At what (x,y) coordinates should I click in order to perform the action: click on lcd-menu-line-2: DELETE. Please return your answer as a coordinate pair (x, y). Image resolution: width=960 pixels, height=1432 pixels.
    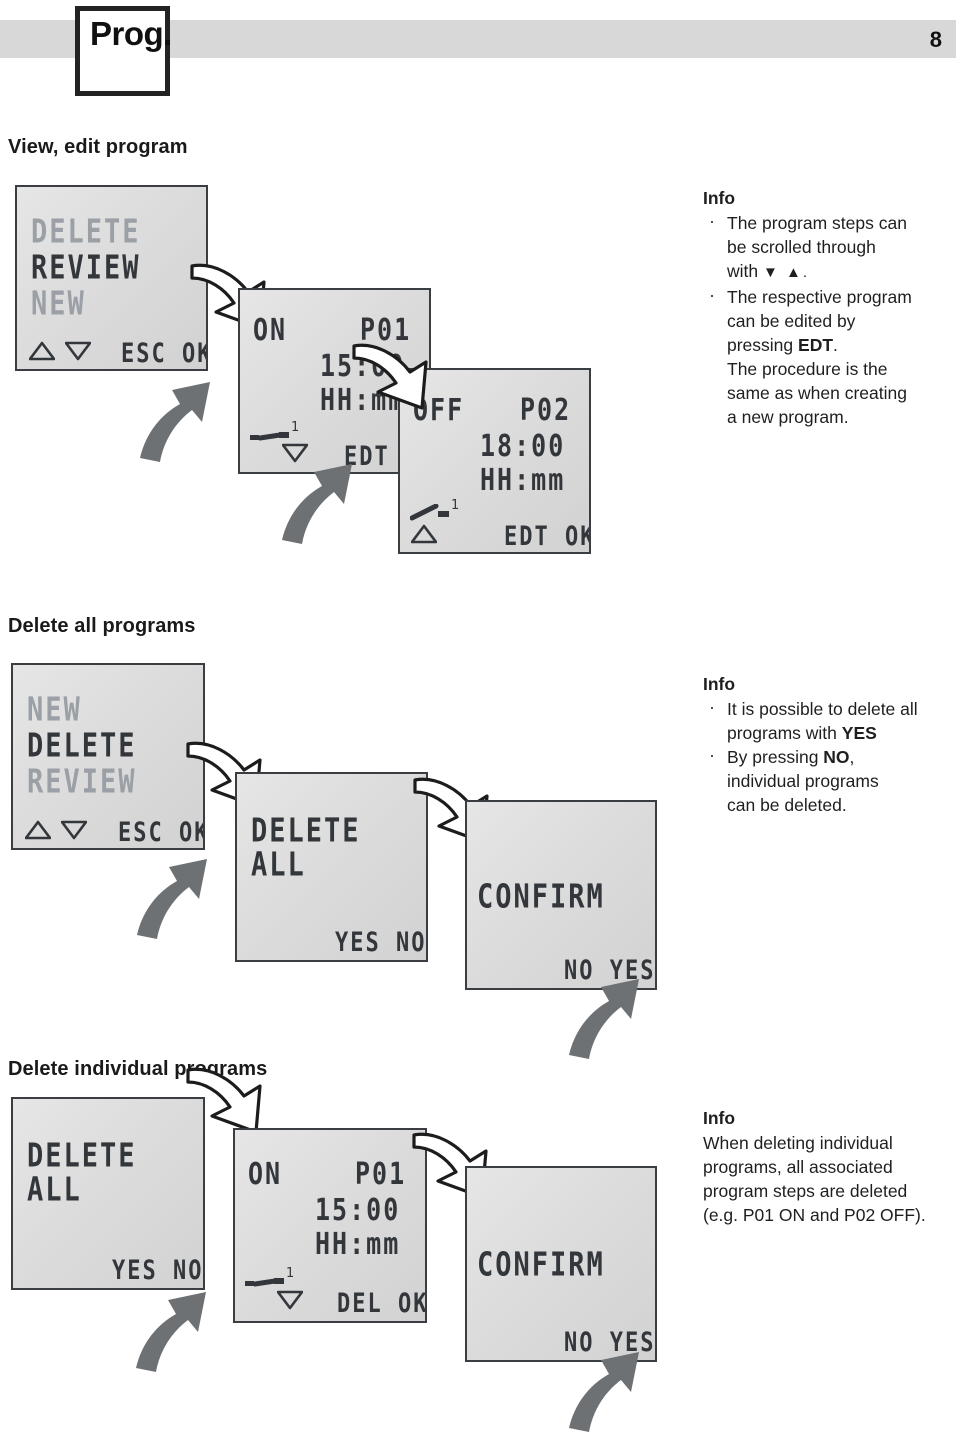
    Looking at the image, I should click on (82, 746).